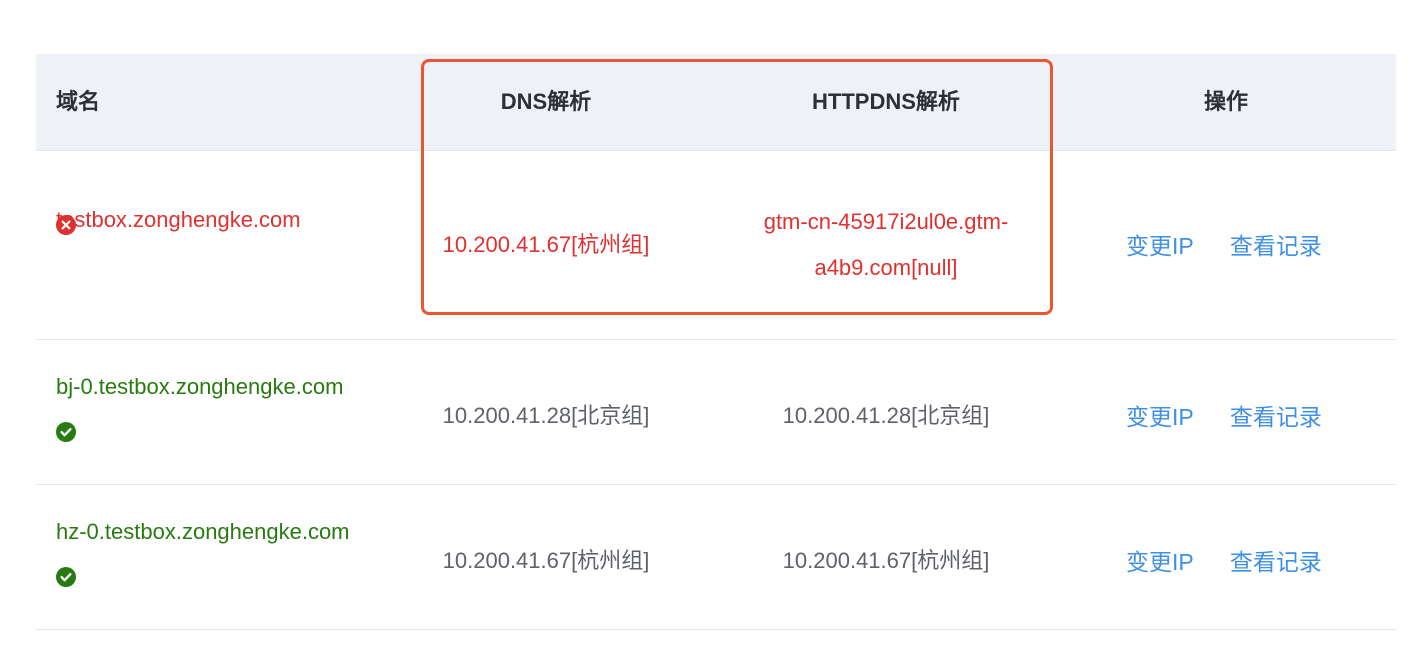  What do you see at coordinates (1225, 101) in the screenshot?
I see `header-actions: 操作` at bounding box center [1225, 101].